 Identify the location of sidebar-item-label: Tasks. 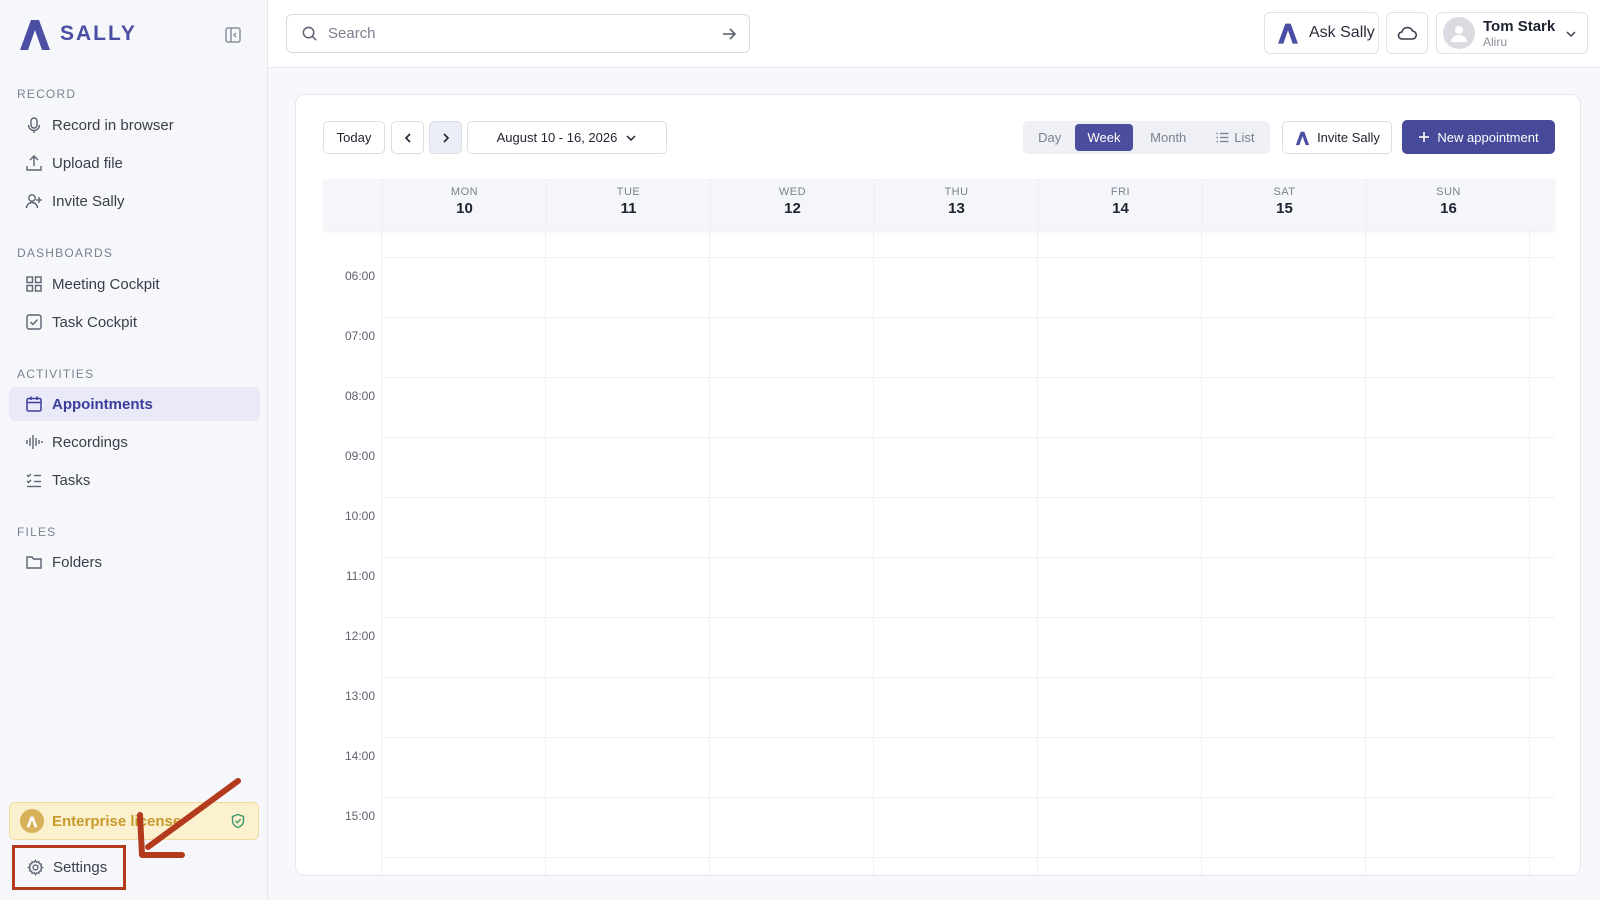
(71, 480).